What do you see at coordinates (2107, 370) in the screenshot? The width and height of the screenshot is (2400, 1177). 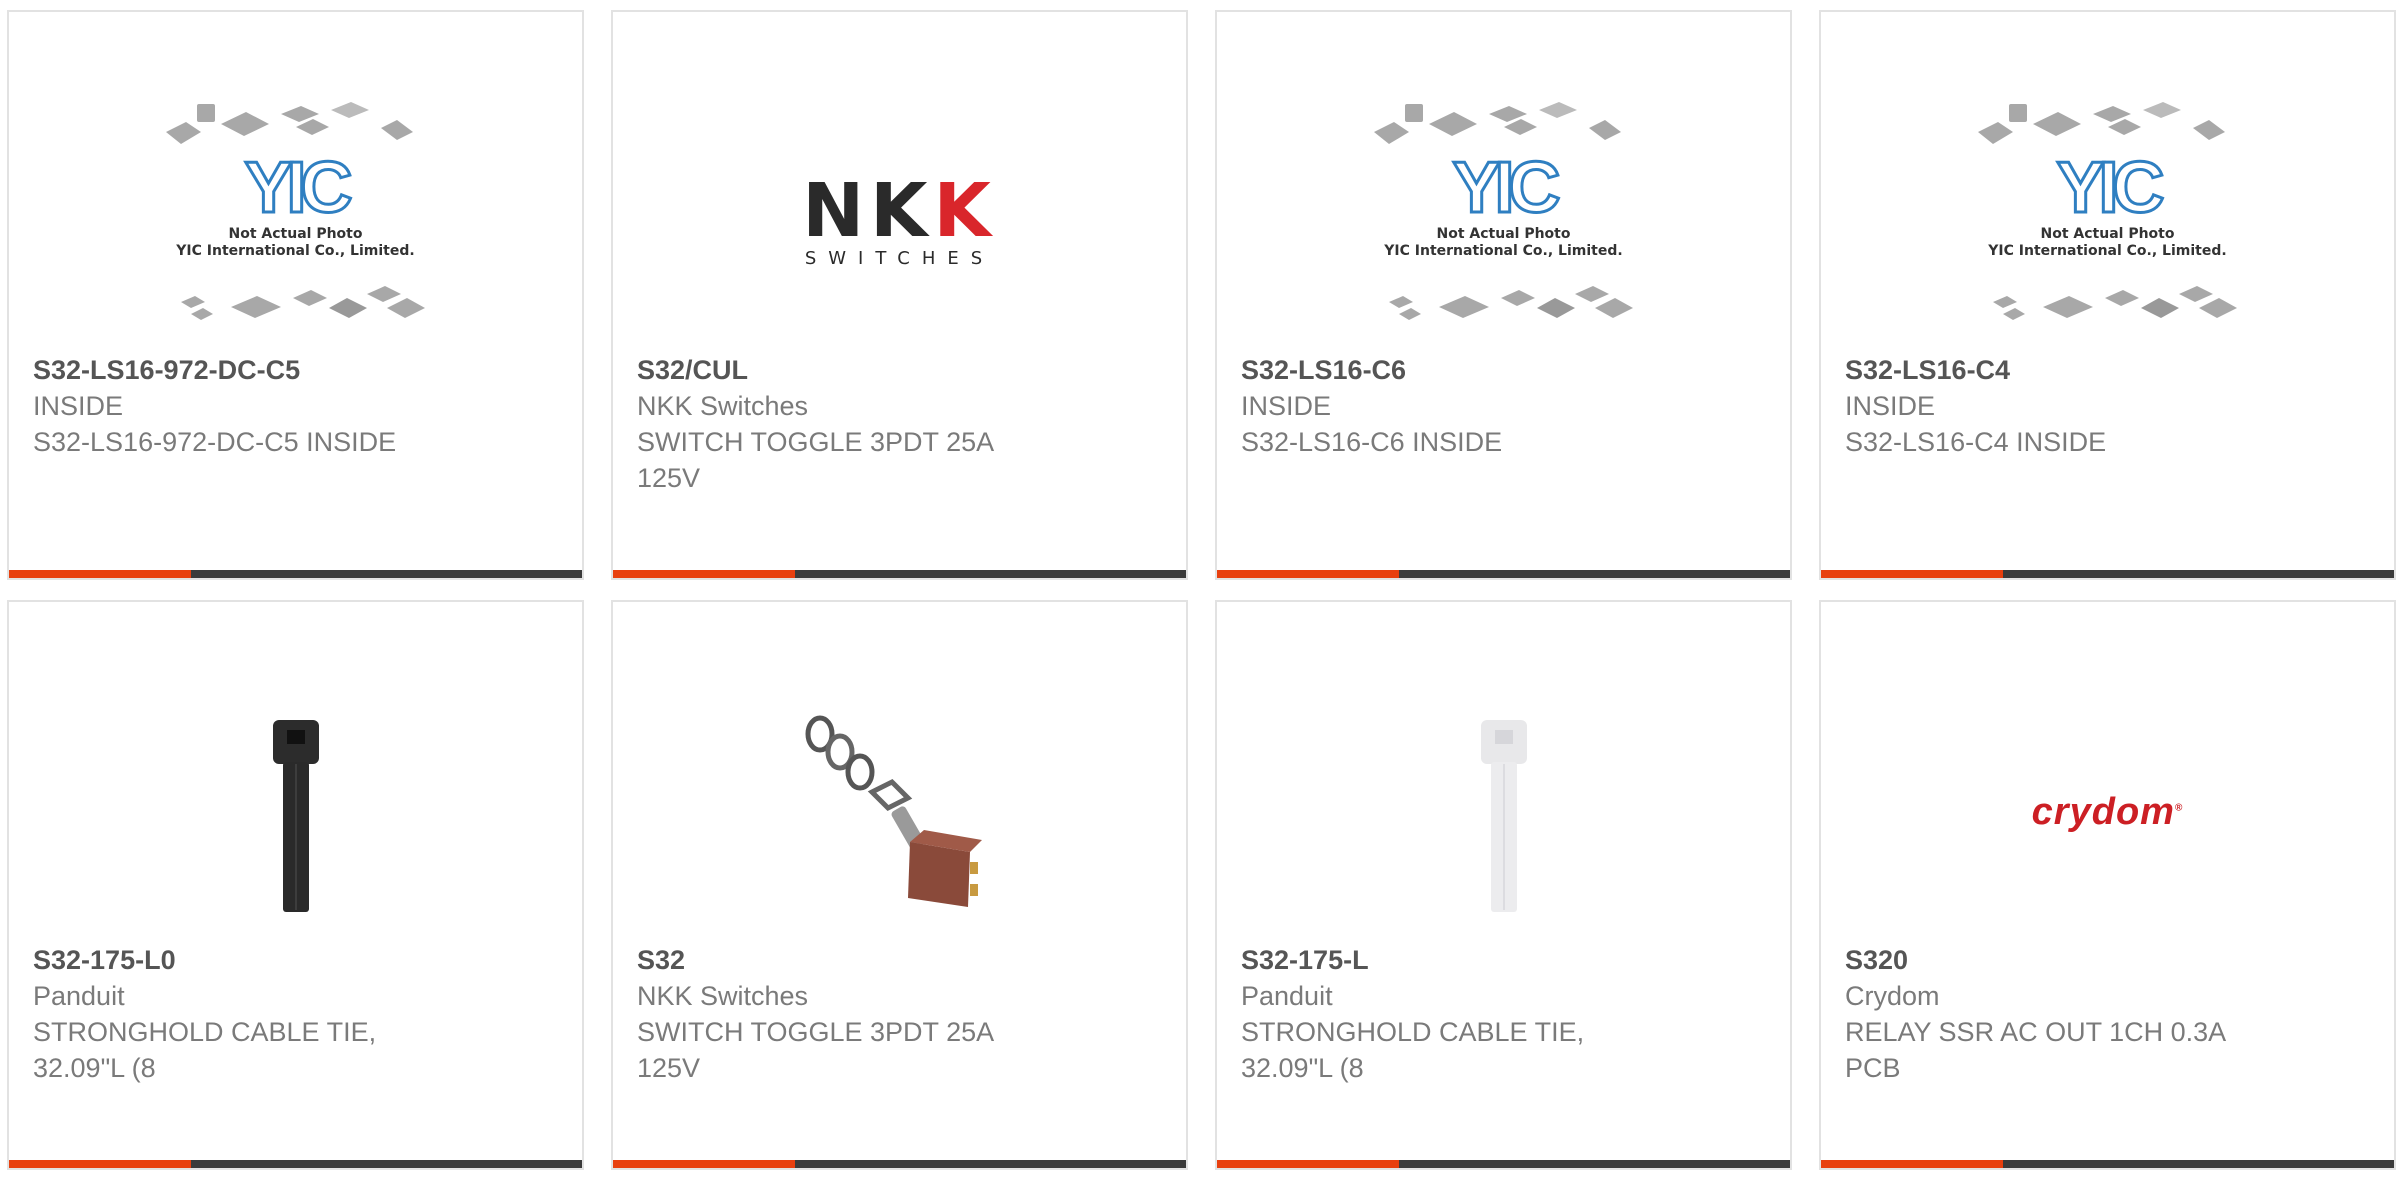 I see `part-number: S32-LS16-C4` at bounding box center [2107, 370].